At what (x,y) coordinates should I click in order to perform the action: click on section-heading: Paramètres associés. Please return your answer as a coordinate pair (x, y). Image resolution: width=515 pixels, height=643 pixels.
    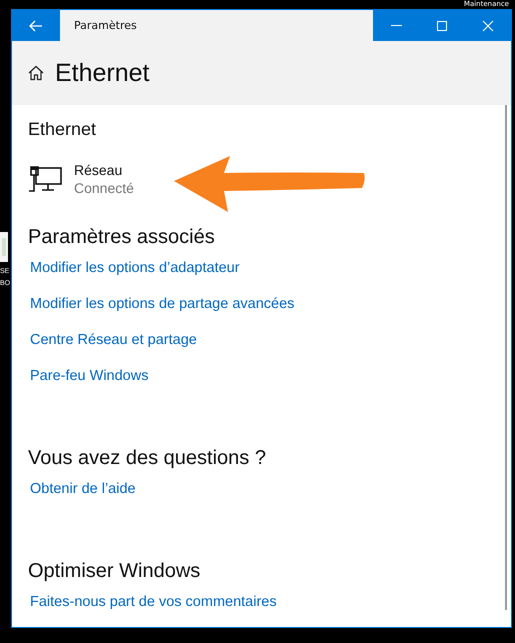
    Looking at the image, I should click on (121, 237).